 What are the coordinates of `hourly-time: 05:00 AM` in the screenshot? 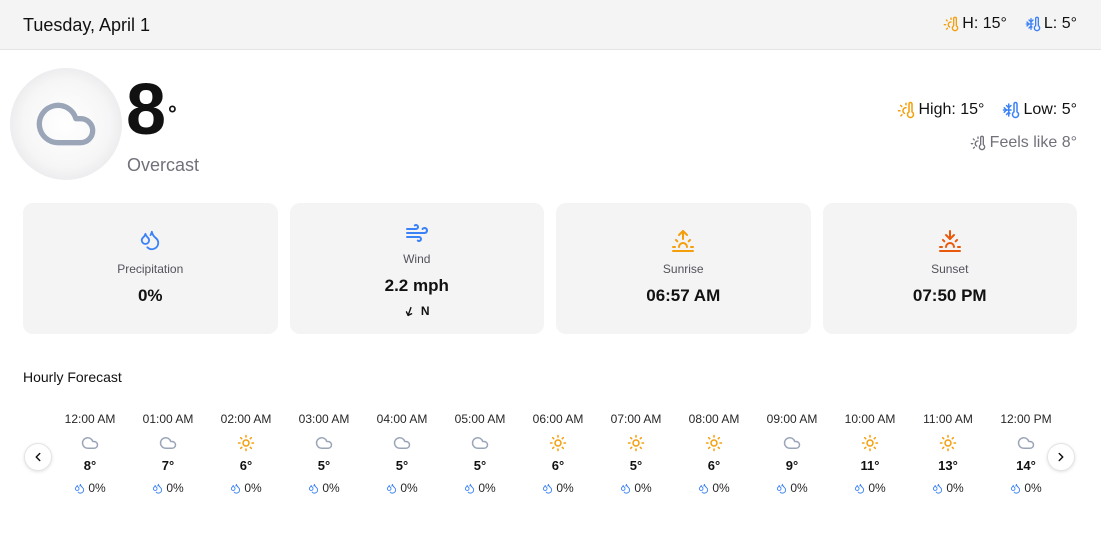 It's located at (480, 419).